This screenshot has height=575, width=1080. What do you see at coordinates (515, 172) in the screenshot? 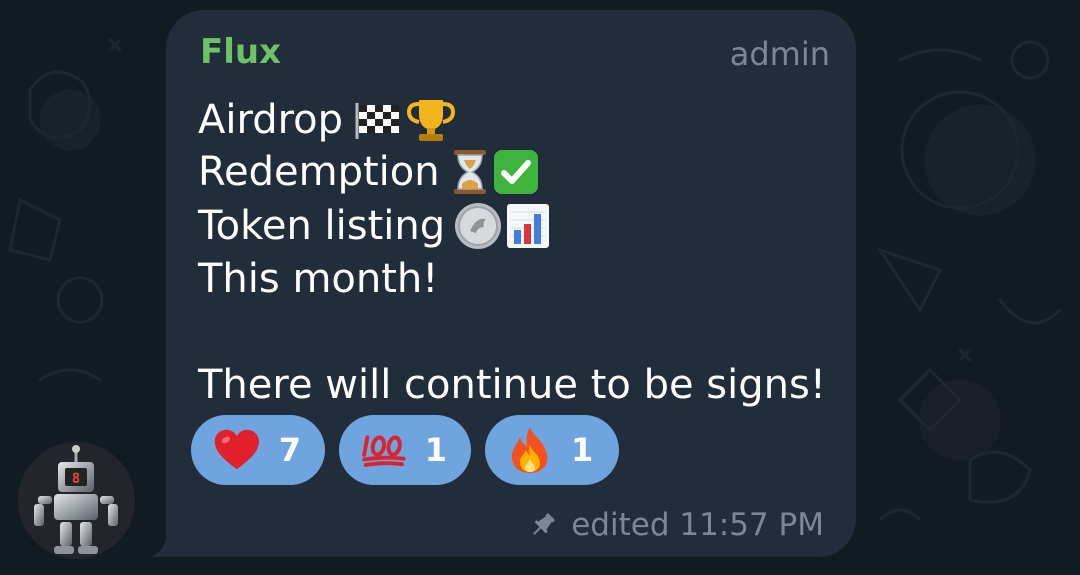
I see `check-mark-button-icon` at bounding box center [515, 172].